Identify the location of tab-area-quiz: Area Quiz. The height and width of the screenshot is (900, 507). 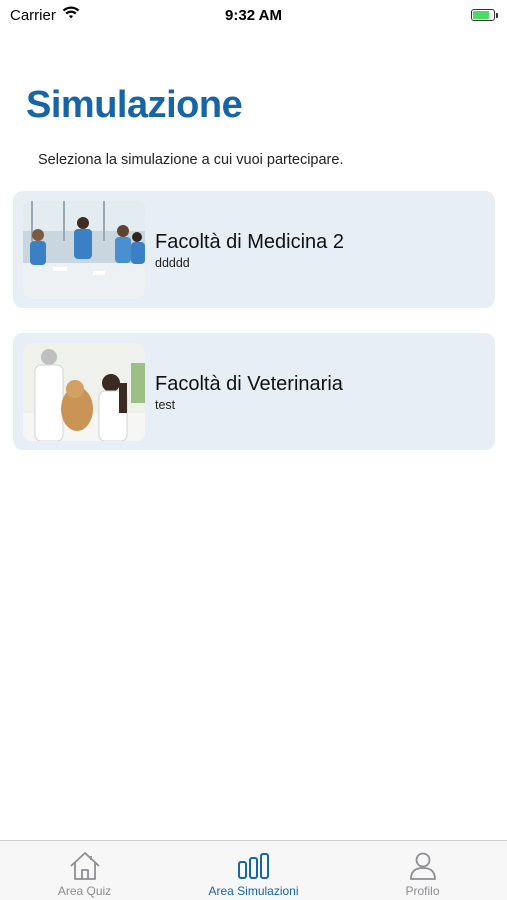
(84, 869).